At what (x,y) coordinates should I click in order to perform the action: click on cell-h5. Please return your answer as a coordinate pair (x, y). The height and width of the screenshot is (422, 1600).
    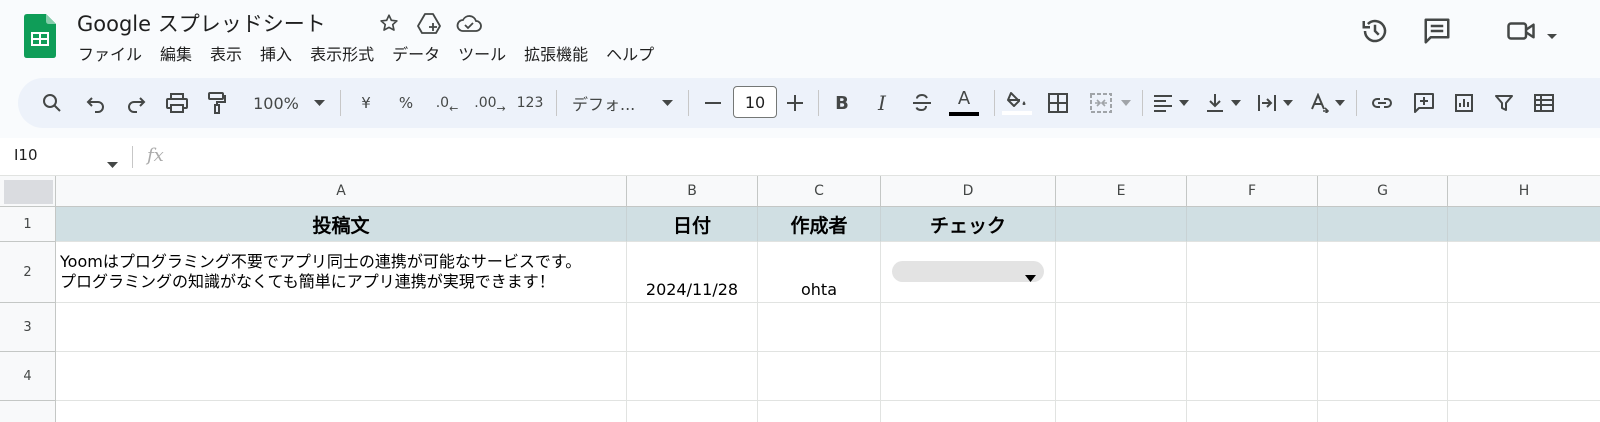
    Looking at the image, I should click on (1524, 411).